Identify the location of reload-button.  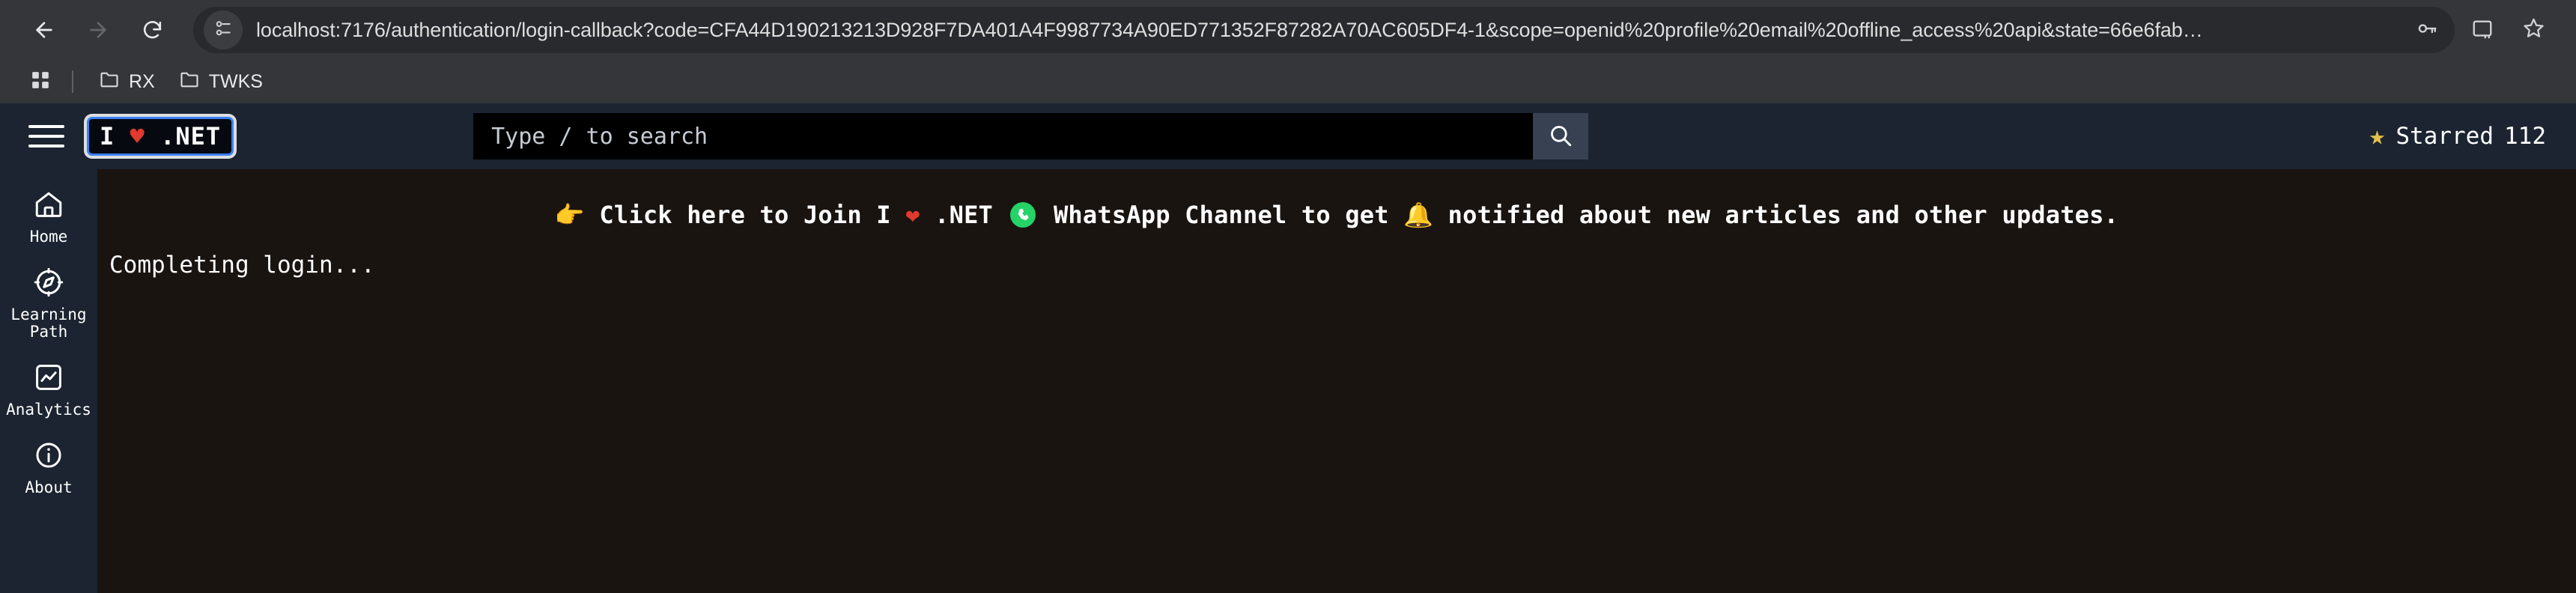
(152, 30).